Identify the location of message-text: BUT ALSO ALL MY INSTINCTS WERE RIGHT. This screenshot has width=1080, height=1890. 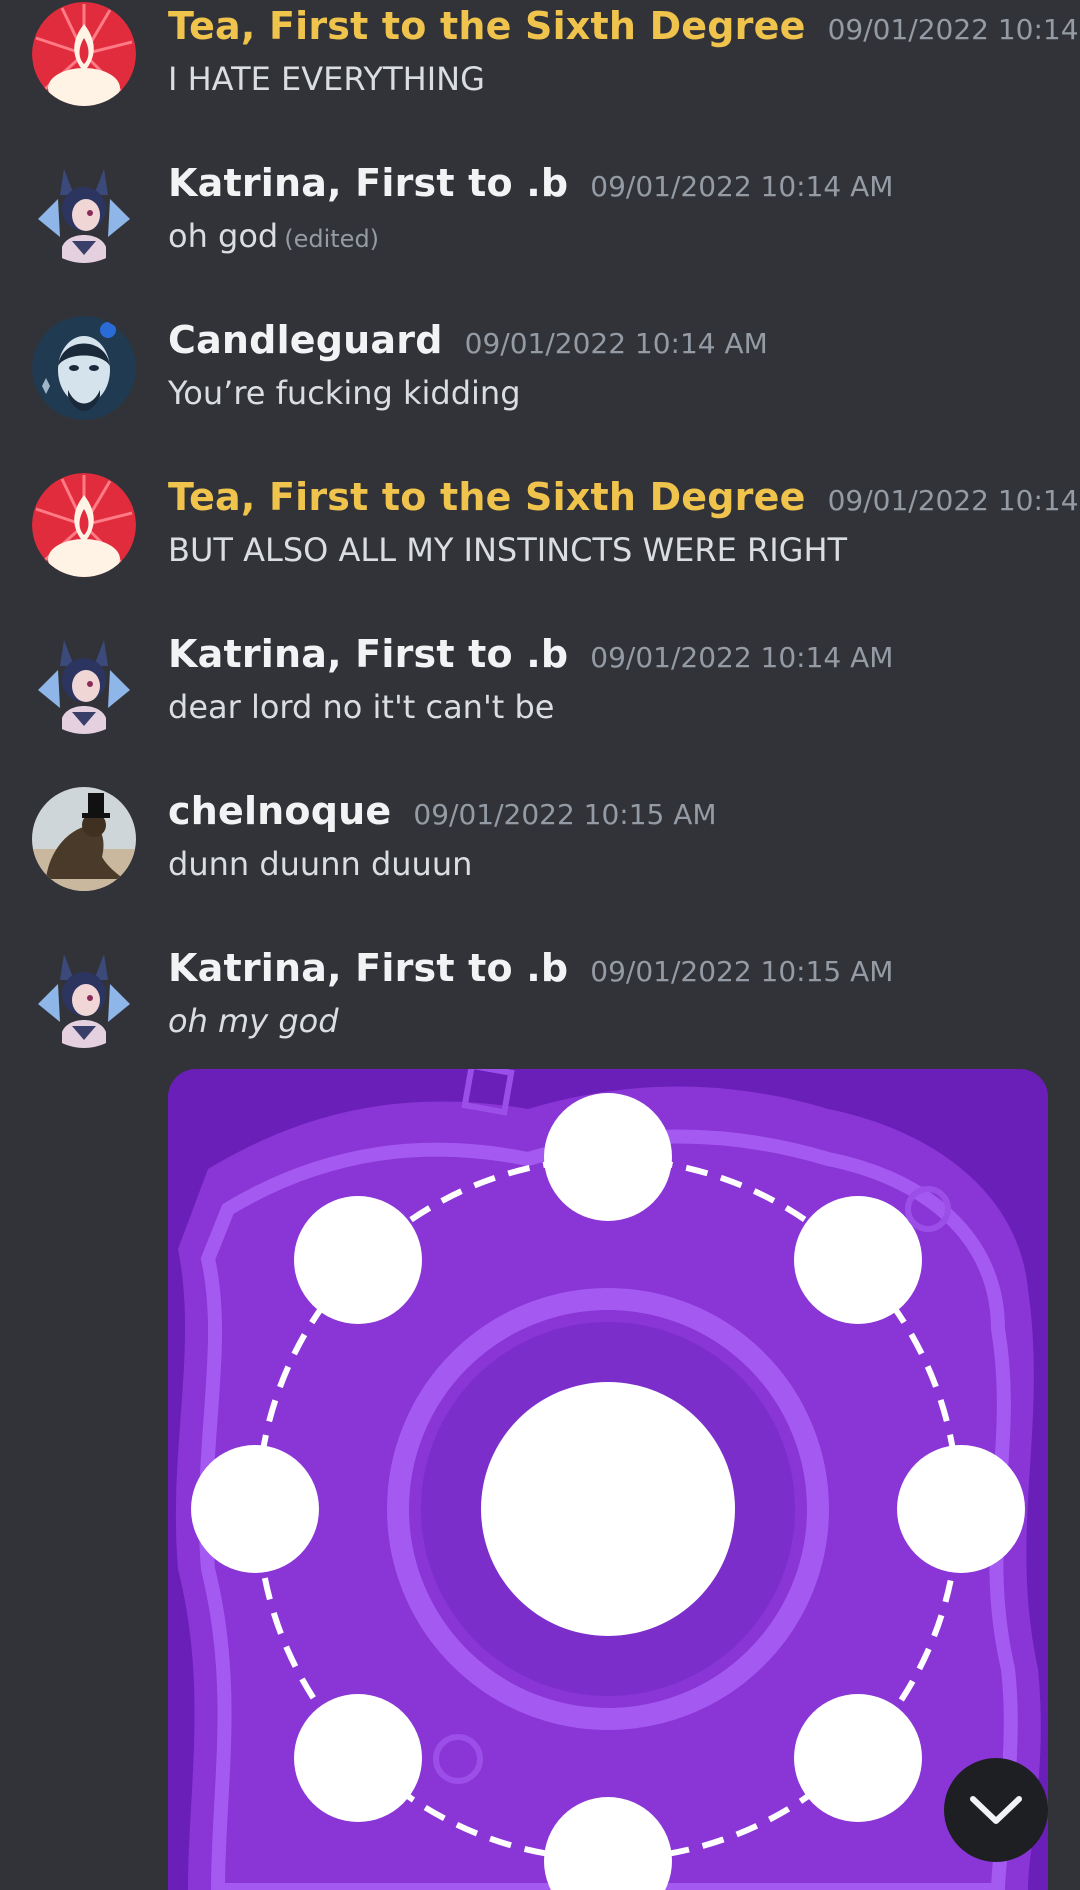
(508, 550).